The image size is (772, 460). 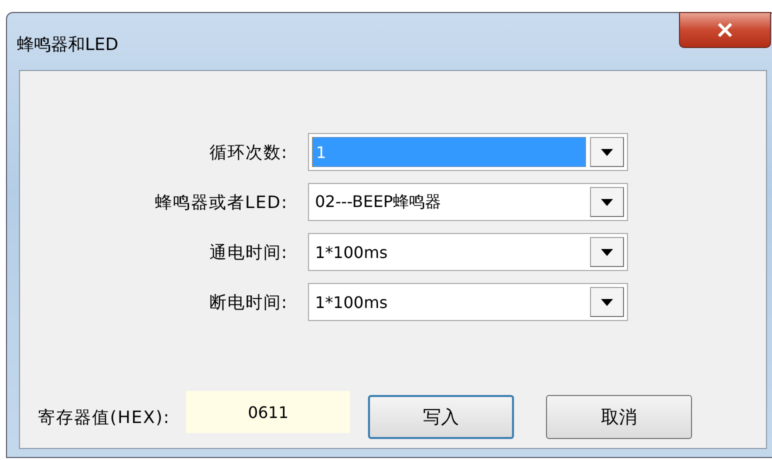 What do you see at coordinates (248, 253) in the screenshot?
I see `field-label: 通电时间:` at bounding box center [248, 253].